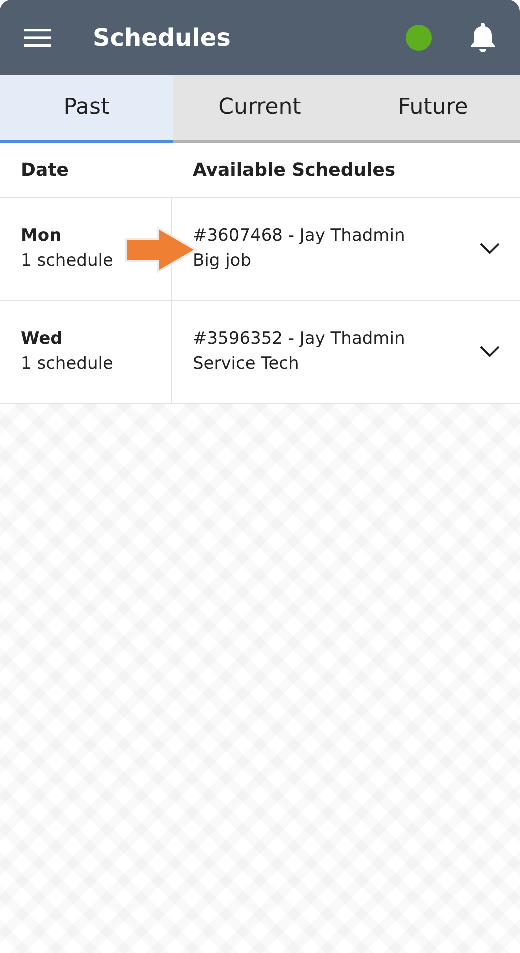 Image resolution: width=520 pixels, height=953 pixels. I want to click on screen-title: Schedules, so click(162, 38).